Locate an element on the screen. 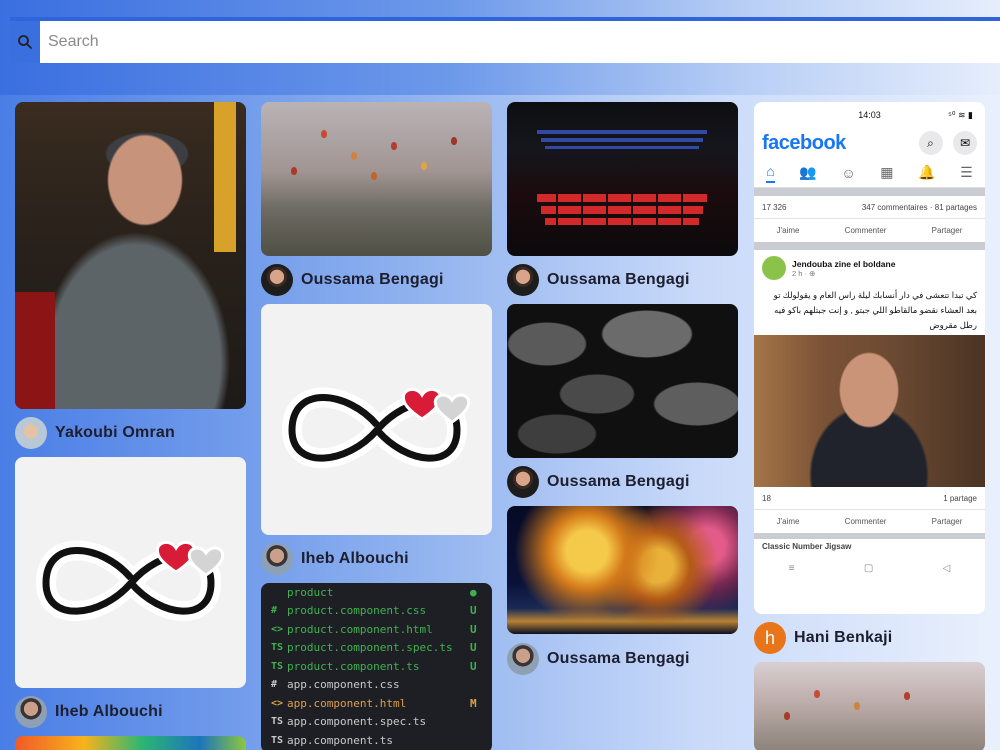 The image size is (1000, 750). code-file-row: TS product.component.spec.ts U is located at coordinates (376, 648).